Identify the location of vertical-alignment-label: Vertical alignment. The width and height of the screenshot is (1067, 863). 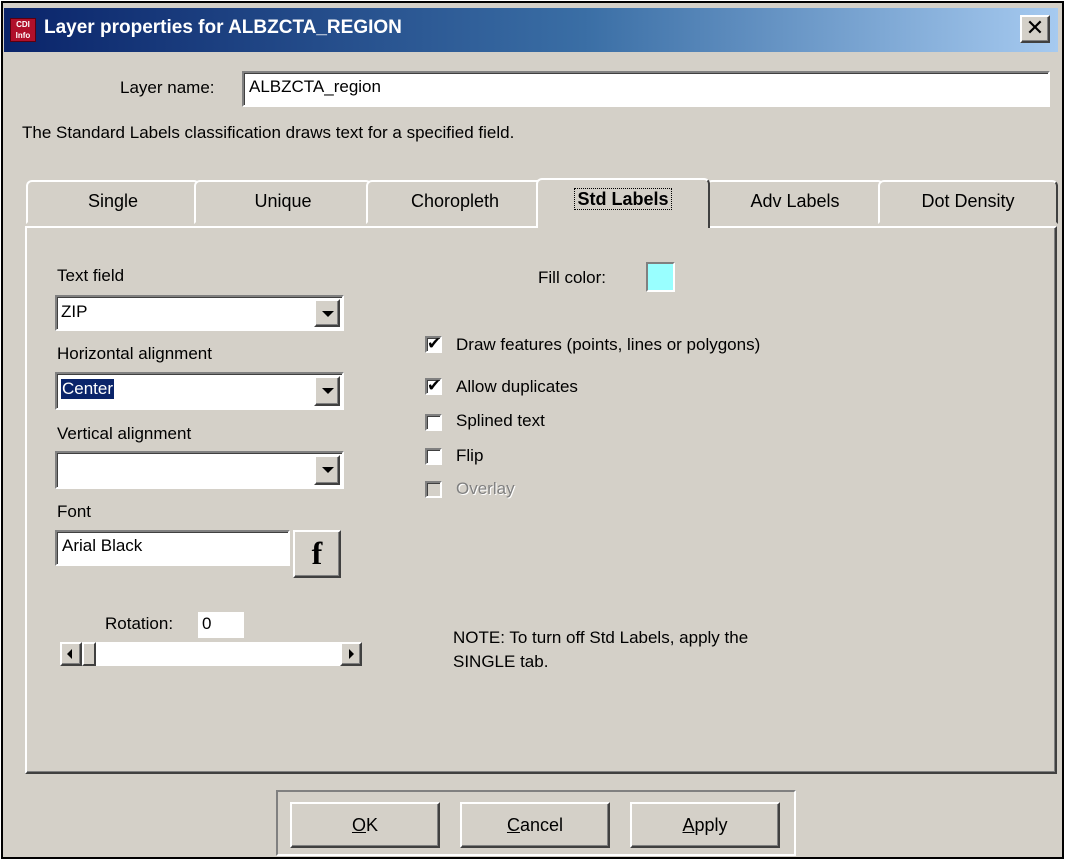
(124, 433).